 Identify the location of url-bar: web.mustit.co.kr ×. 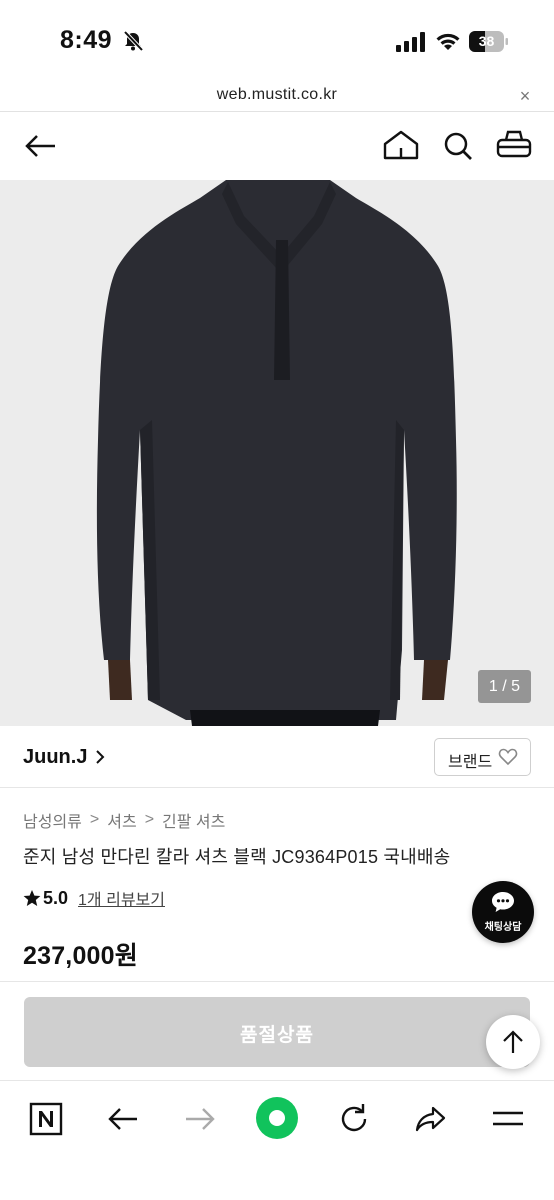
(277, 98).